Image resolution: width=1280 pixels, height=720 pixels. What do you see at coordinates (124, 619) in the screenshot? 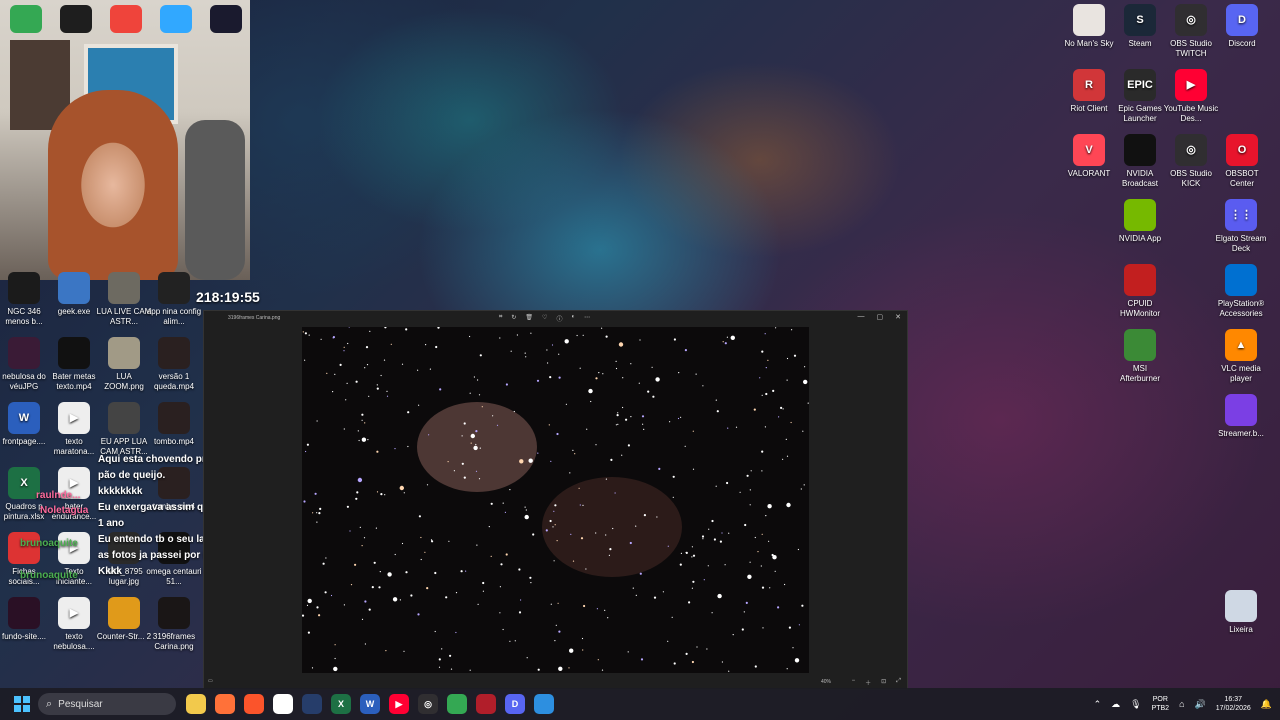
I see `desktop_left-desktop-icon: Counter-Str... 2` at bounding box center [124, 619].